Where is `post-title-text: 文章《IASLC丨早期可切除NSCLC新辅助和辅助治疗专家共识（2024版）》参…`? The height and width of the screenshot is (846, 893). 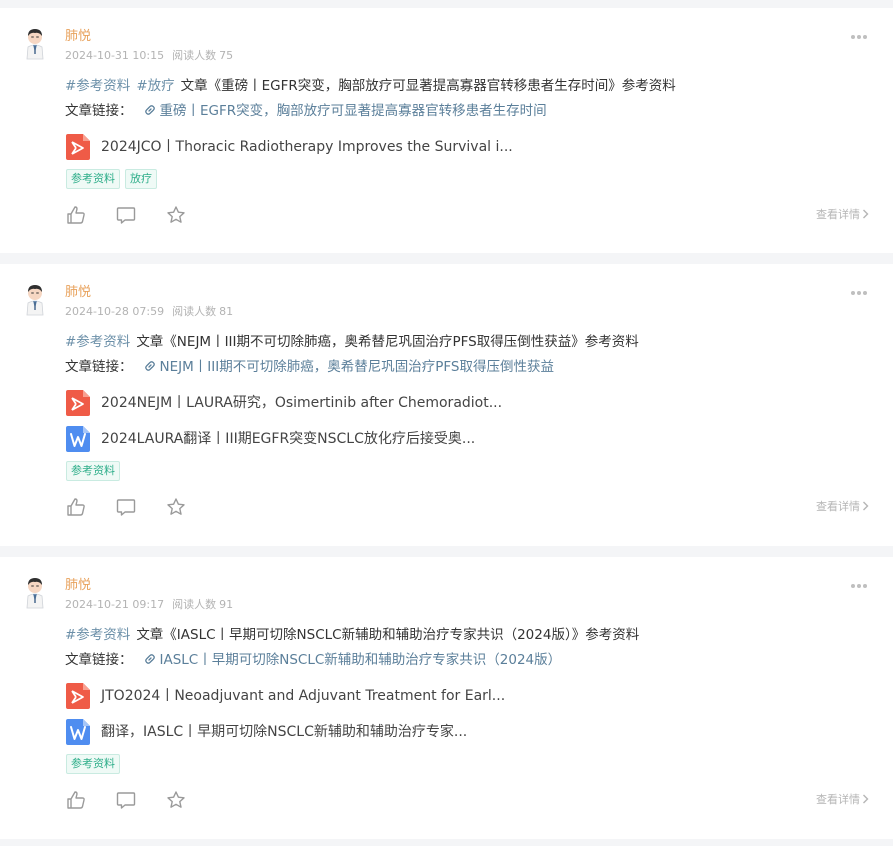 post-title-text: 文章《IASLC丨早期可切除NSCLC新辅助和辅助治疗专家共识（2024版）》参… is located at coordinates (387, 635).